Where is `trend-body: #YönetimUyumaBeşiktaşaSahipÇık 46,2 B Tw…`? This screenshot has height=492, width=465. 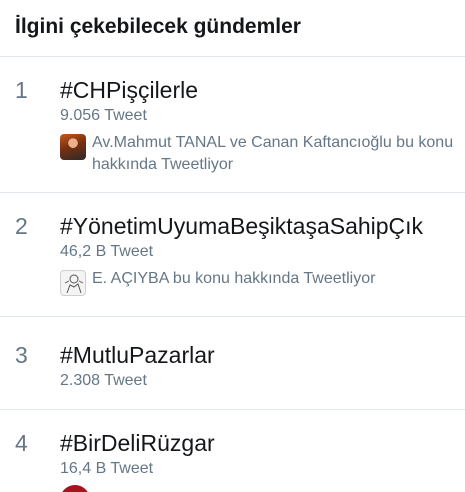
trend-body: #YönetimUyumaBeşiktaşaSahipÇık 46,2 B Tw… is located at coordinates (257, 254).